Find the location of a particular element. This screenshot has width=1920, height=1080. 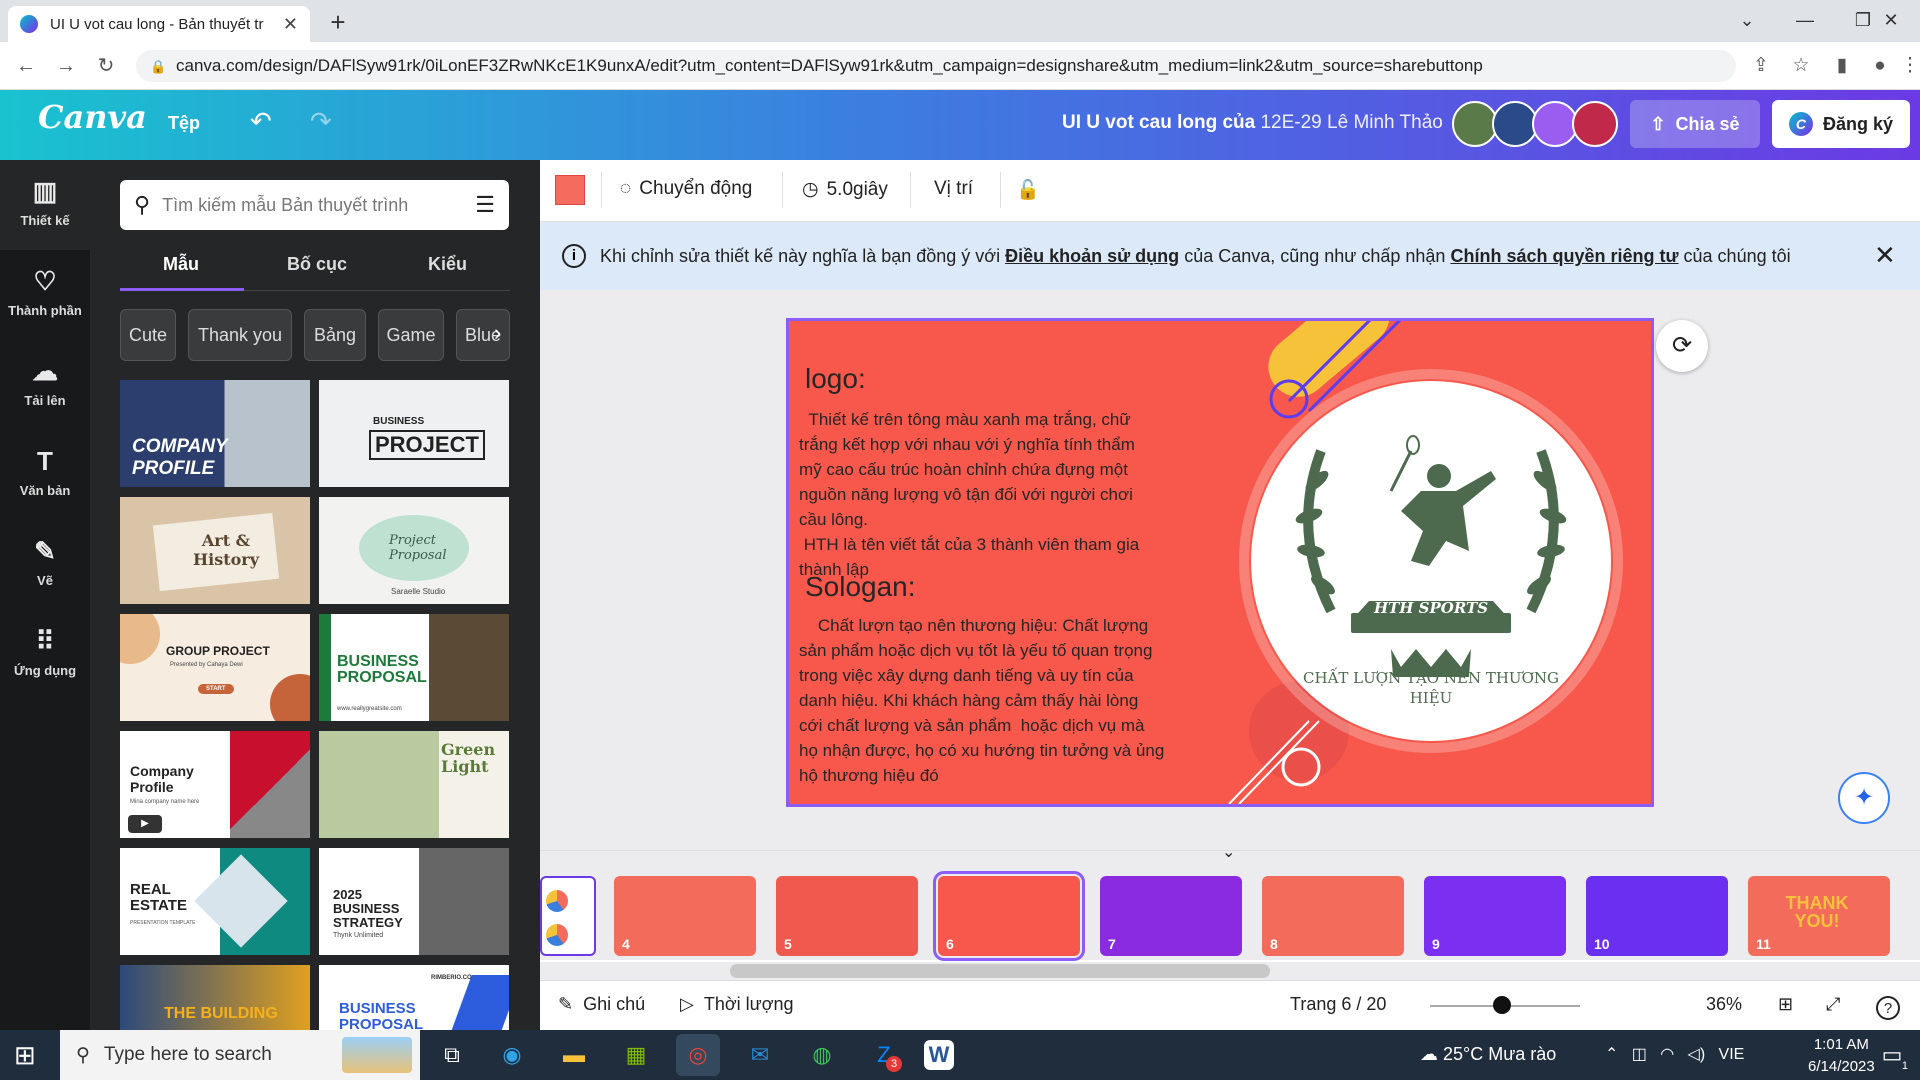

chrome-icon: ◎ is located at coordinates (698, 1055).